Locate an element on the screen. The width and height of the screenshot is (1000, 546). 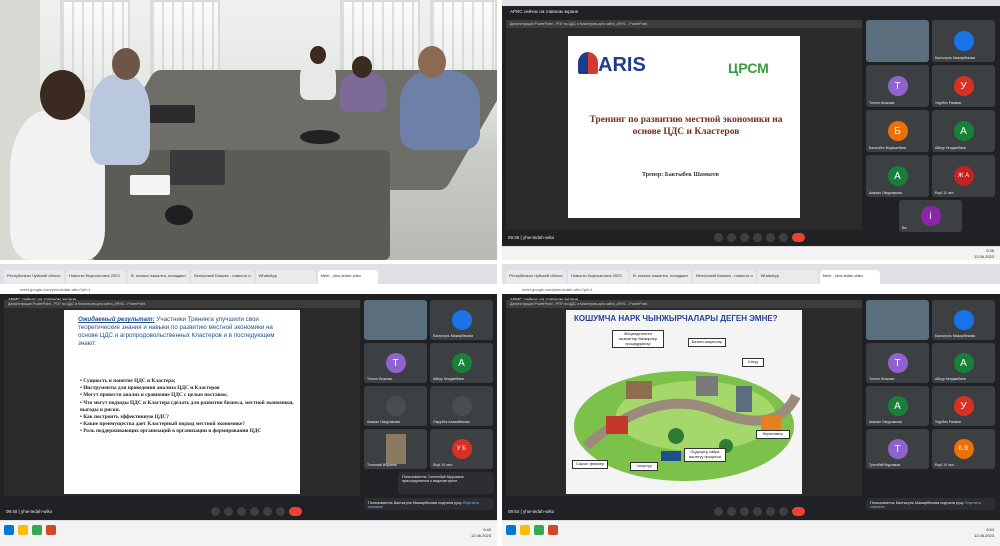
tree-icon is located at coordinates (676, 436).